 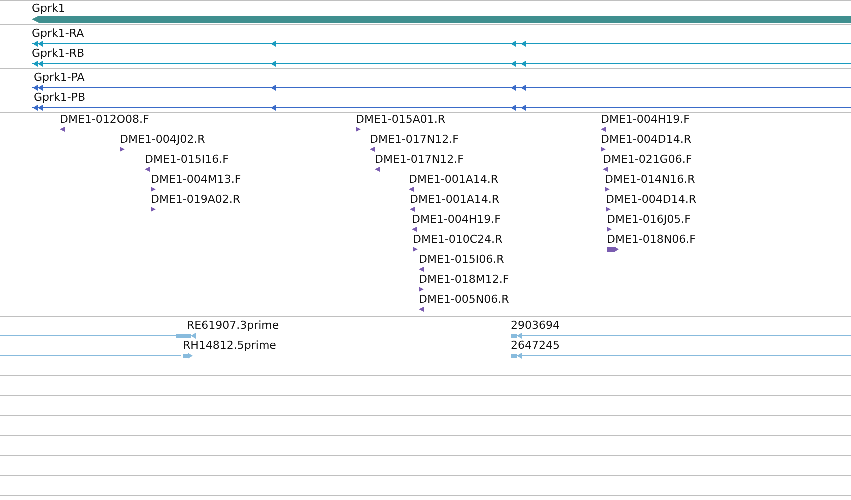 What do you see at coordinates (196, 199) in the screenshot?
I see `est-label: DME1-019A02.R` at bounding box center [196, 199].